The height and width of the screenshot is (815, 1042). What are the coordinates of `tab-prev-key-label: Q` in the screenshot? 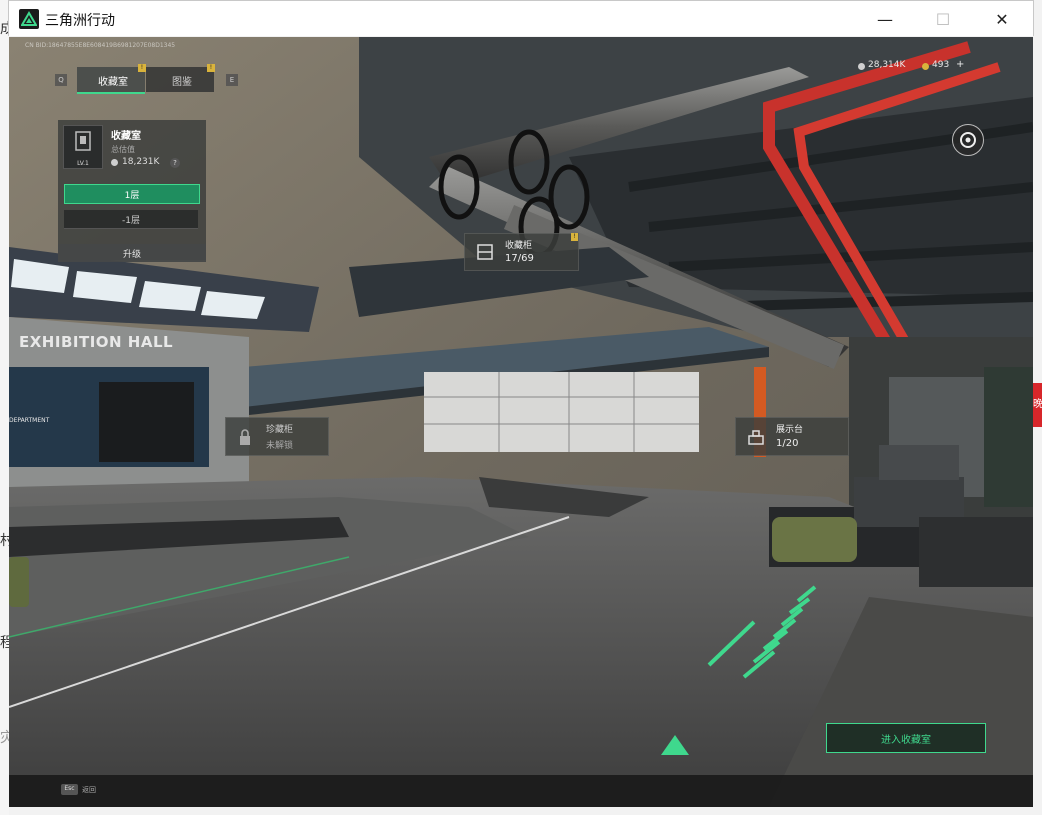 It's located at (61, 80).